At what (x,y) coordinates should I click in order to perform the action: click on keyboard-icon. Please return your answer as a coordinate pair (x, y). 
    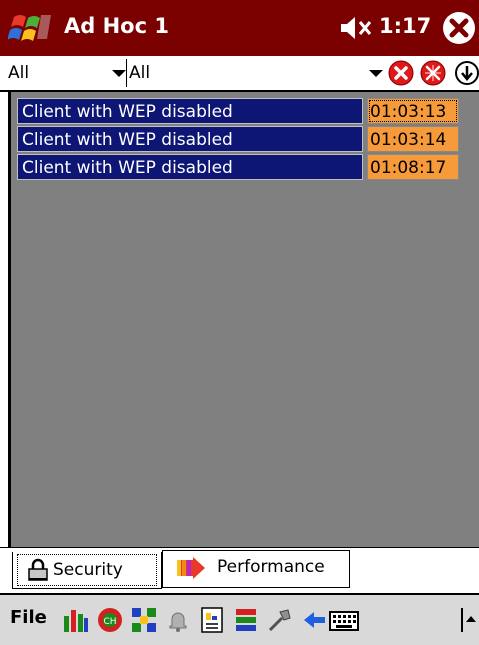
    Looking at the image, I should click on (345, 620).